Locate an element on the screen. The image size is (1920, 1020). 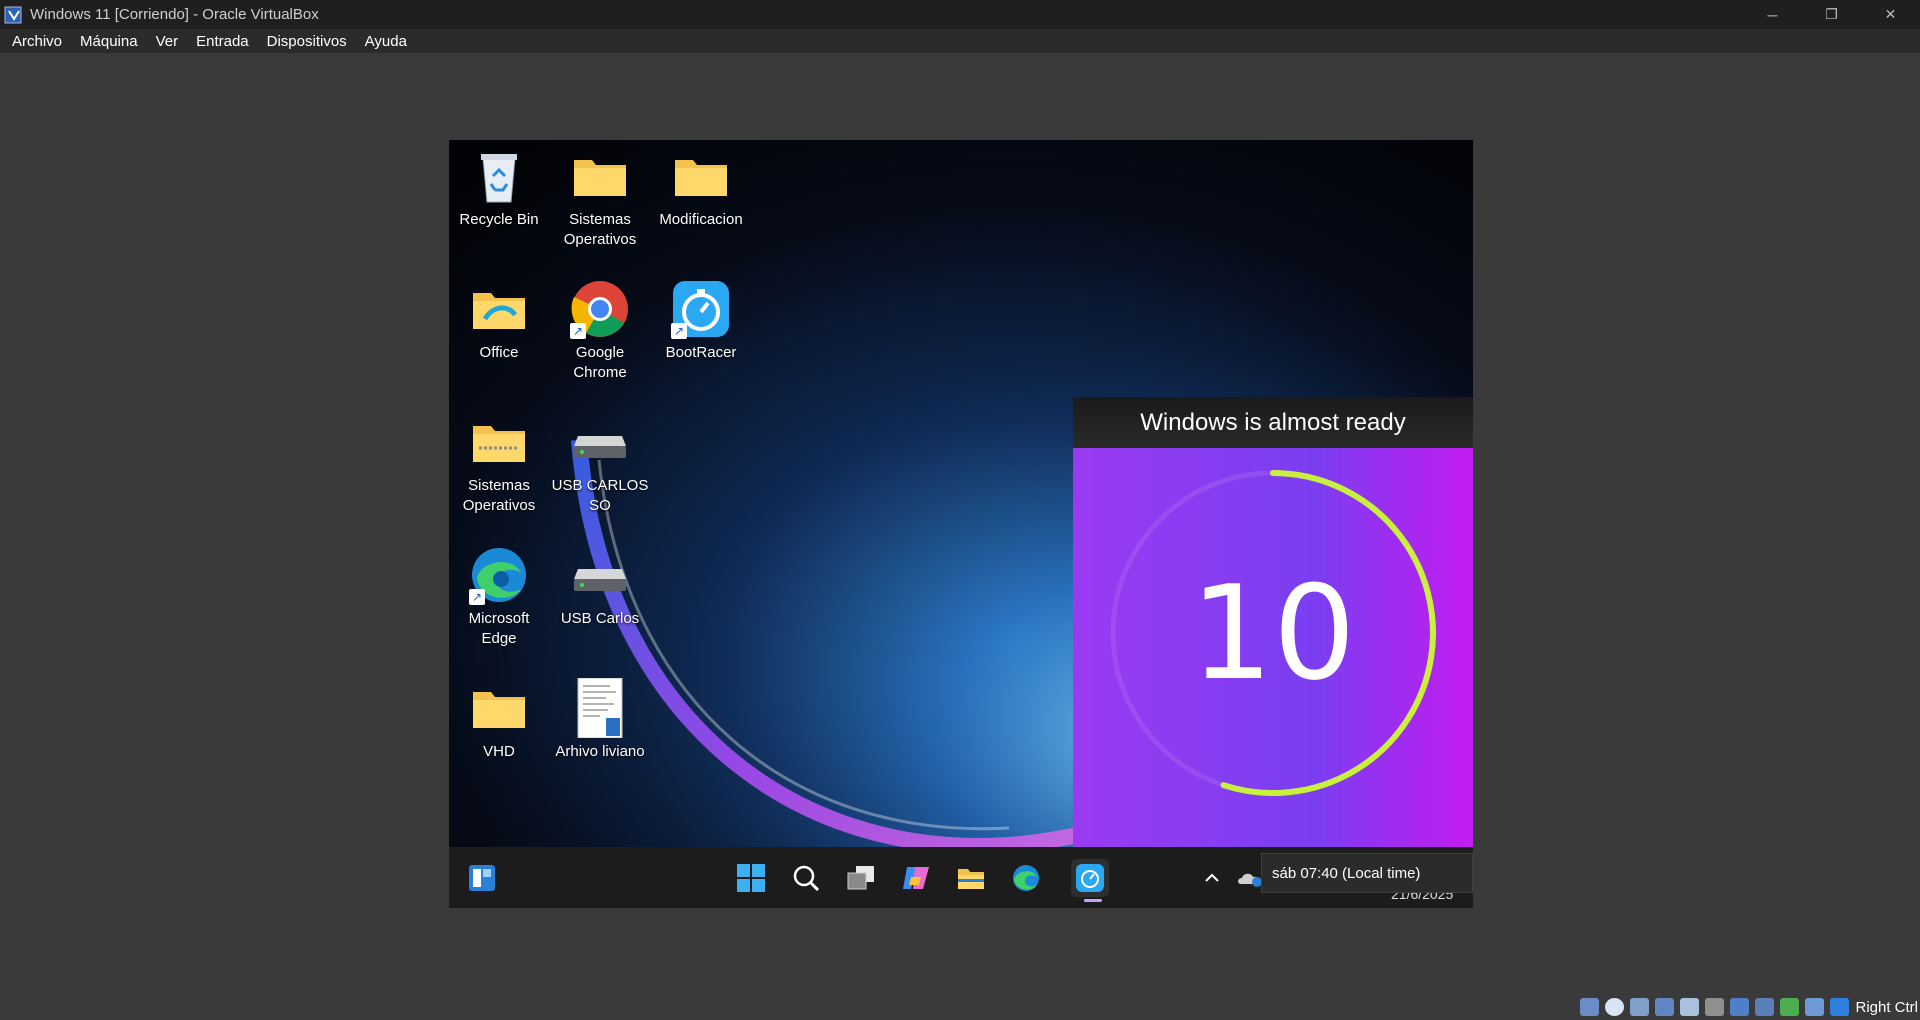
mouse-integration-icon is located at coordinates (1815, 1007).